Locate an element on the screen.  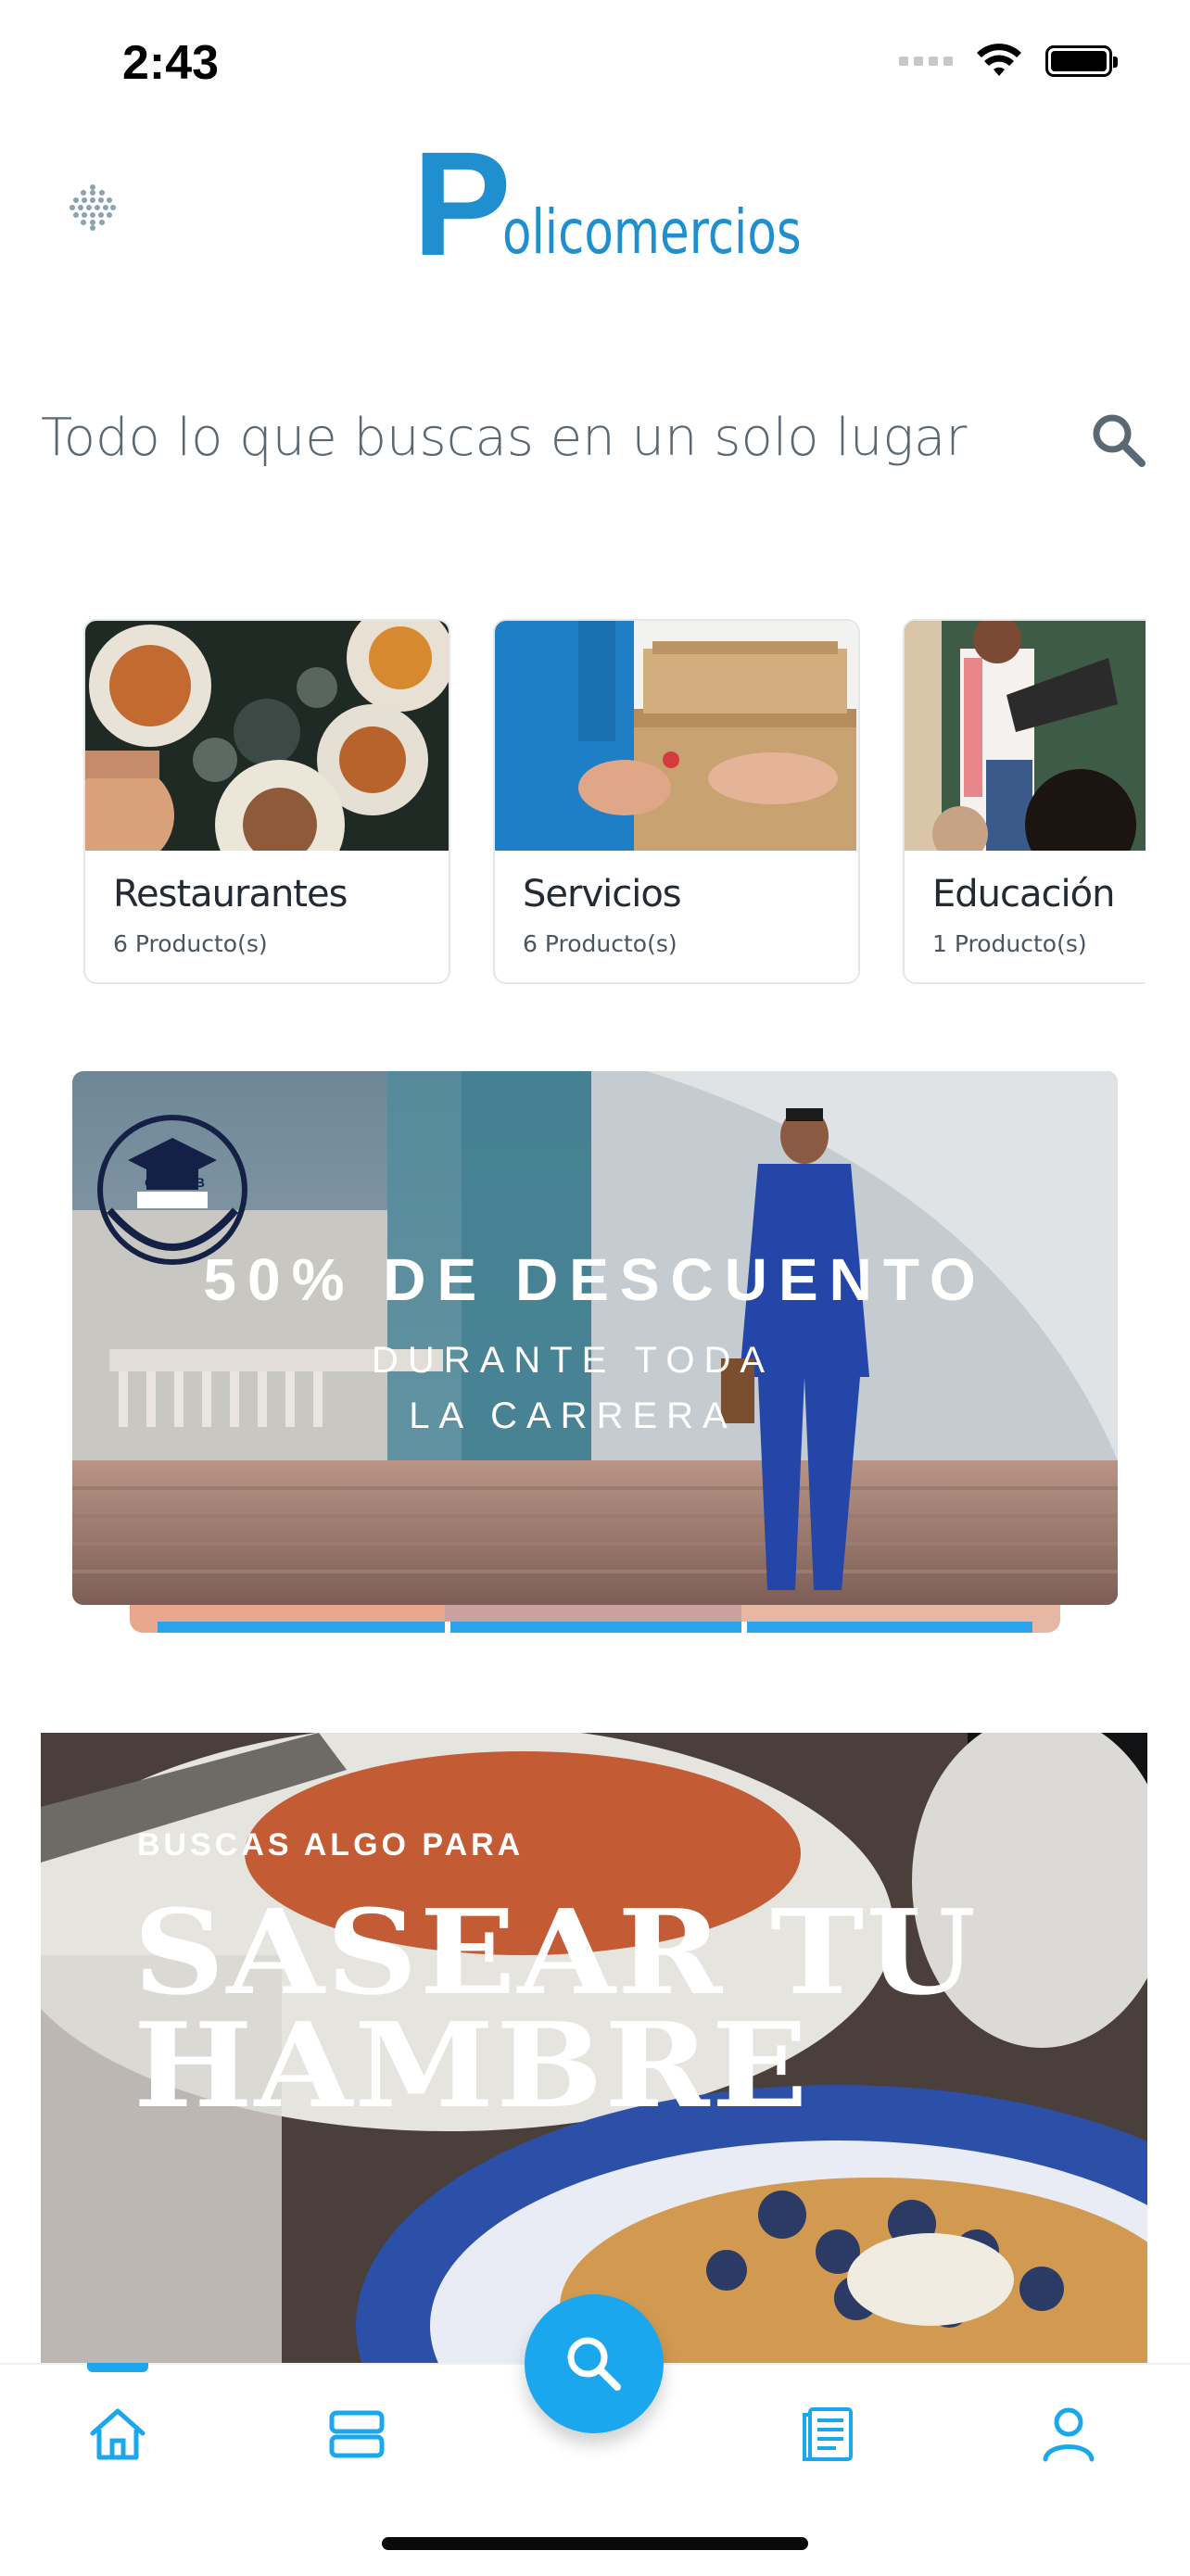
menu-dots-icon is located at coordinates (93, 208).